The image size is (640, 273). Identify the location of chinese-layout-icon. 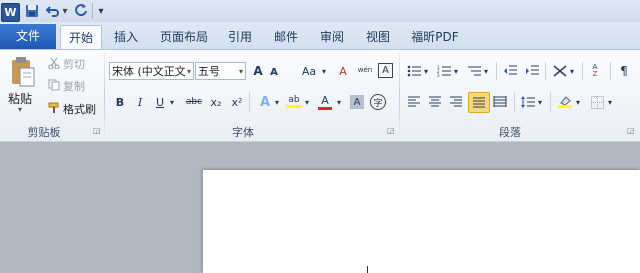
(560, 71).